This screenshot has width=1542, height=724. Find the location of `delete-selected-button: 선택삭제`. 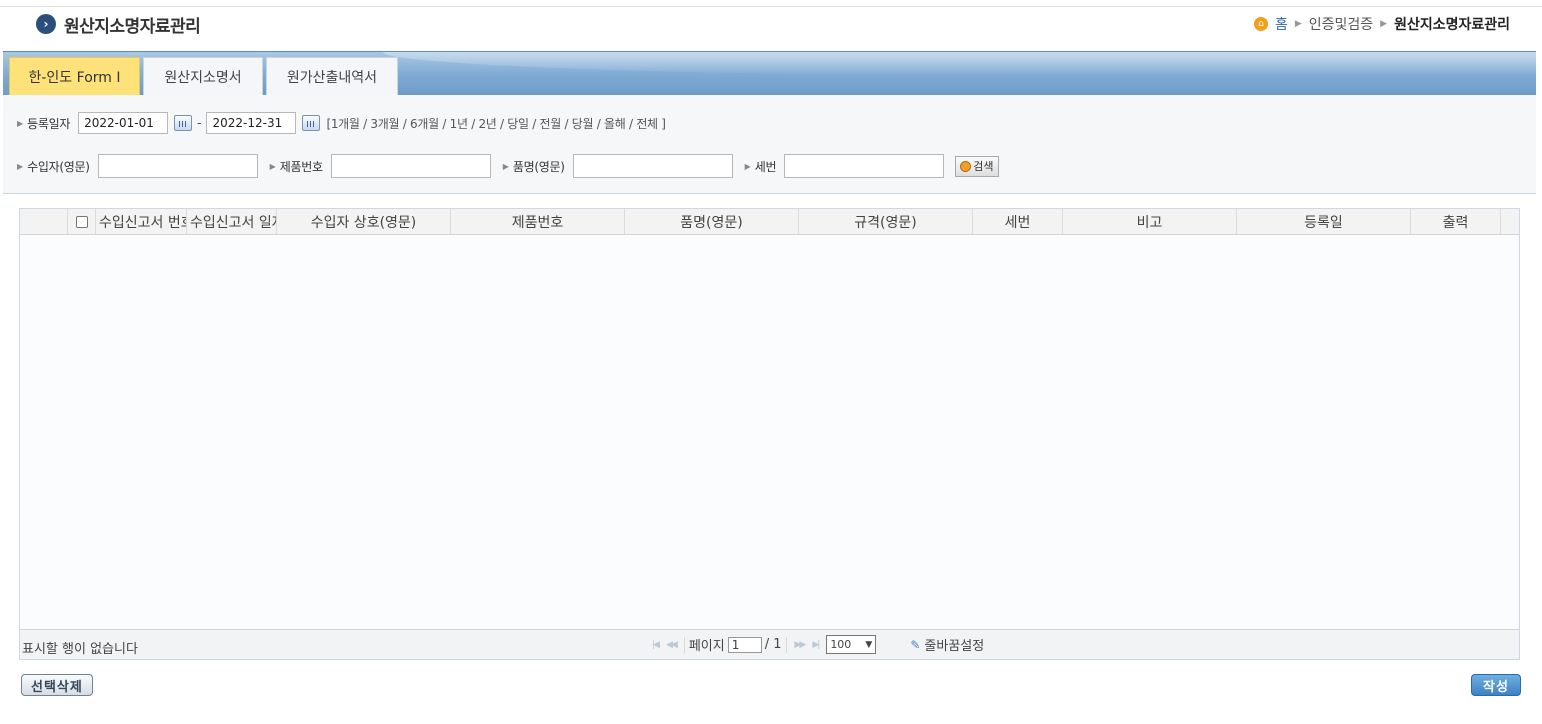

delete-selected-button: 선택삭제 is located at coordinates (57, 685).